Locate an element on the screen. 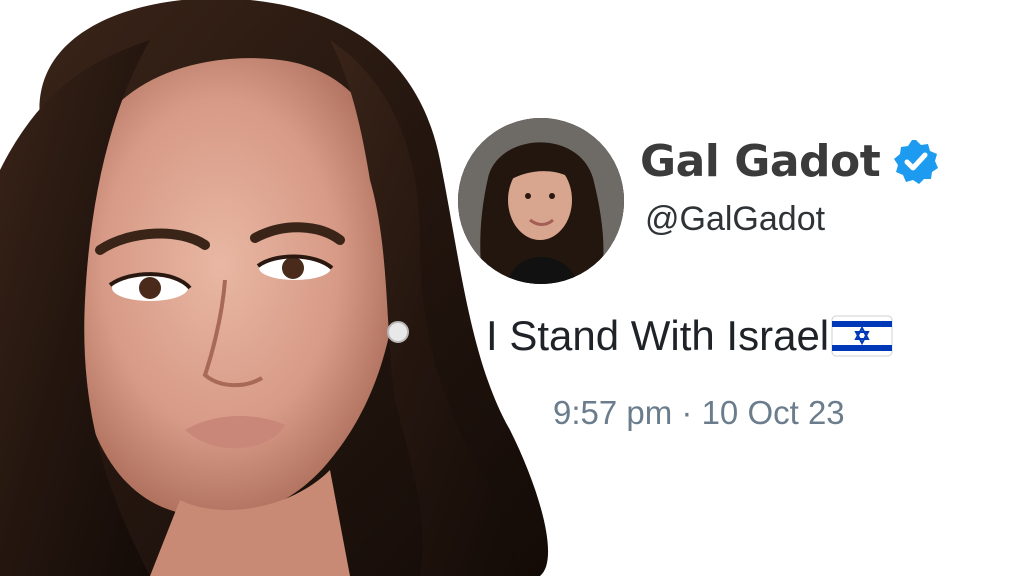  tweet-timestamp: 9:57 pm · 10 Oct 23 is located at coordinates (699, 412).